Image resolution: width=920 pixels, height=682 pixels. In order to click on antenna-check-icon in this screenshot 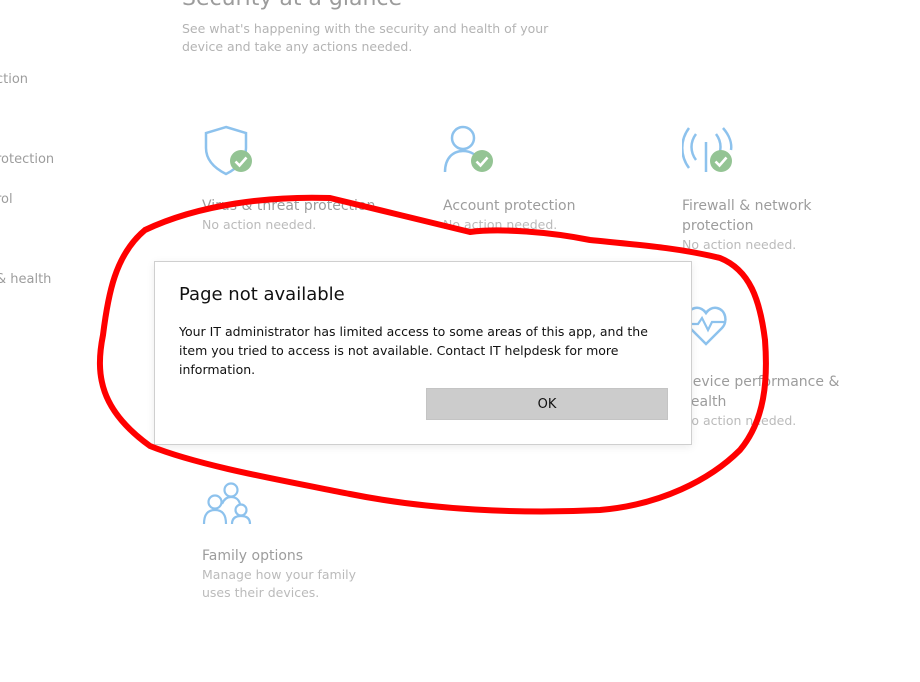, I will do `click(713, 156)`.